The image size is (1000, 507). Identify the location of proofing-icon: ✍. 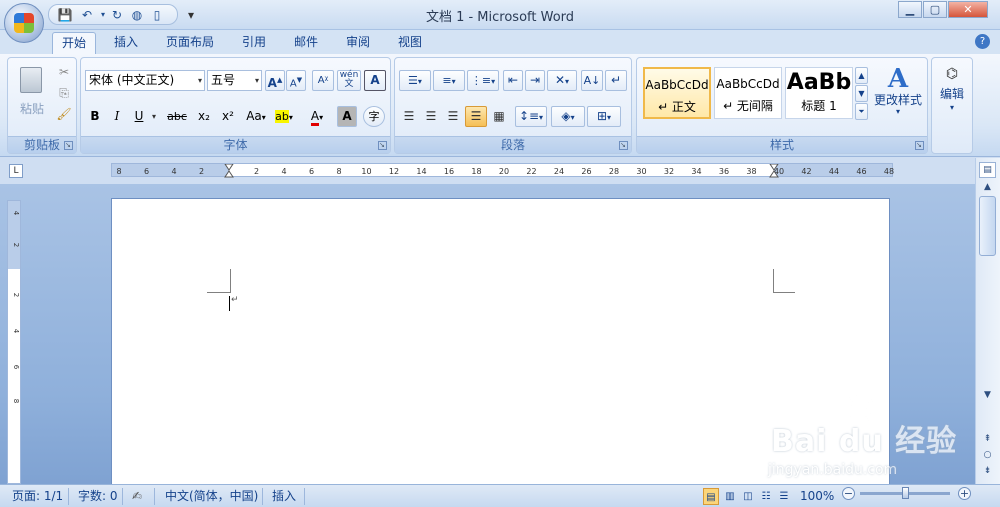
(137, 496).